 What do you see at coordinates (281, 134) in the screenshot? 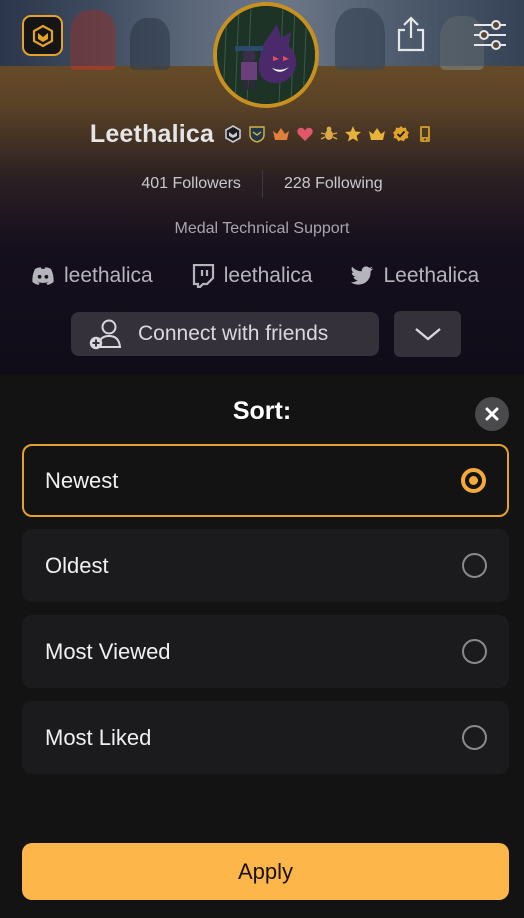
I see `crown-badge-icon` at bounding box center [281, 134].